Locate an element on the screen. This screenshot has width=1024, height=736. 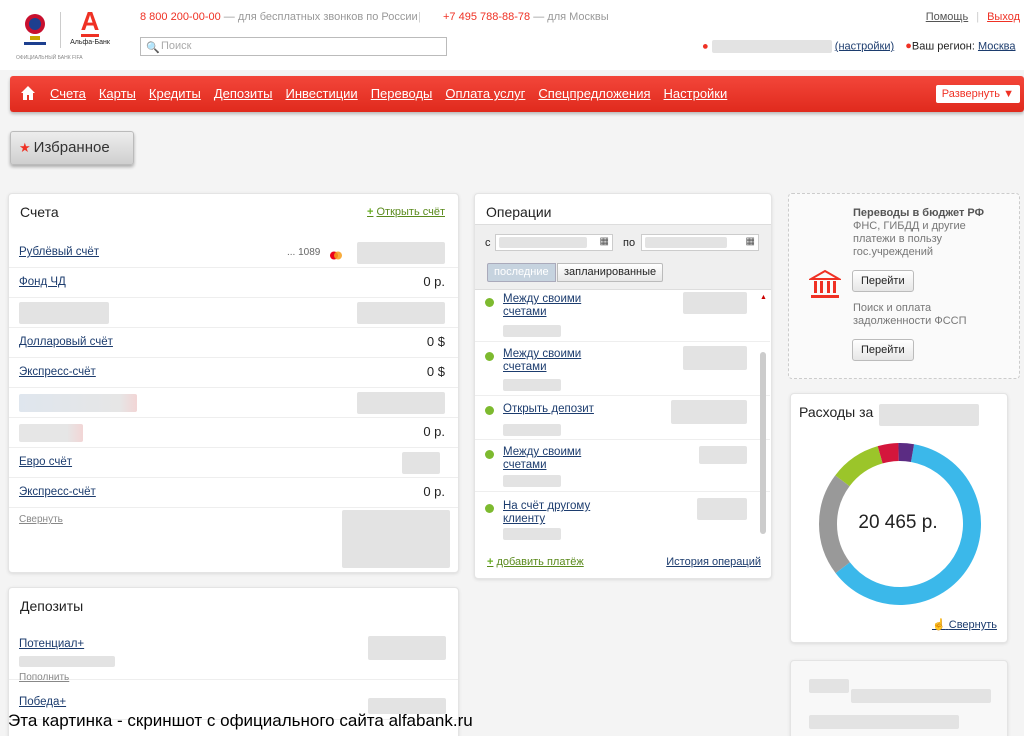
open-account-link: + Открыть счёт is located at coordinates (406, 212).